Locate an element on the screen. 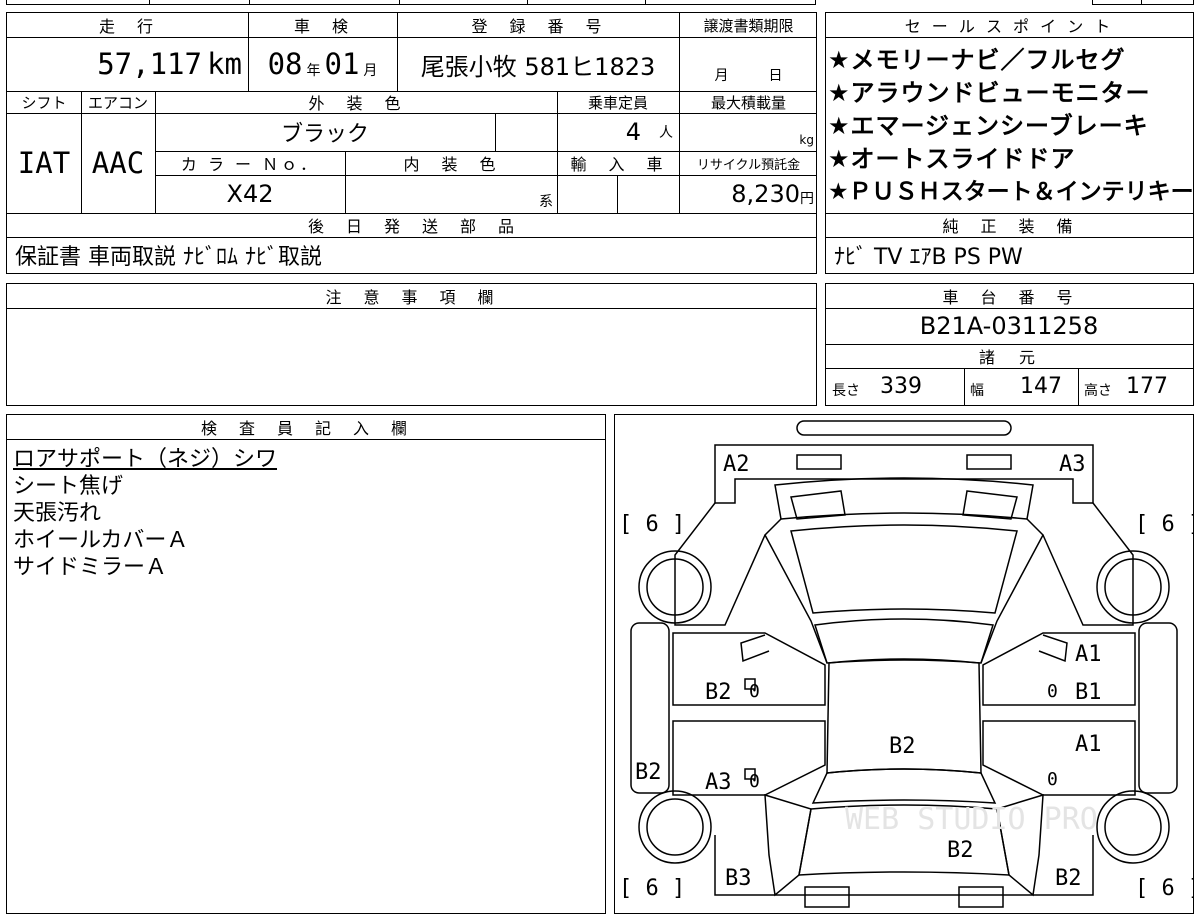 The height and width of the screenshot is (914, 1200). aircon-header: エアコン is located at coordinates (117, 102).